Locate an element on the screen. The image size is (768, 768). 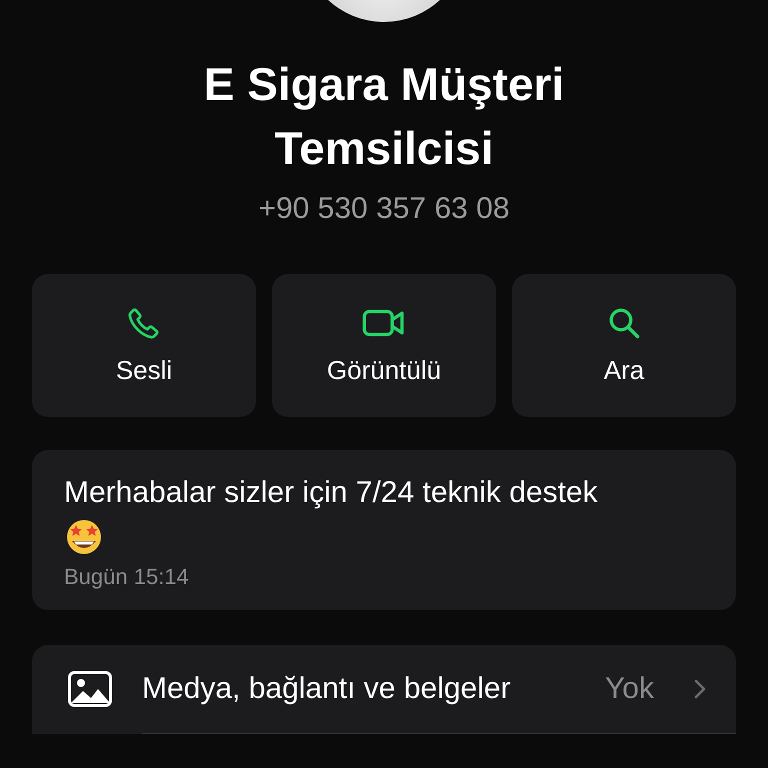
video-action-button: Görüntülü is located at coordinates (384, 345).